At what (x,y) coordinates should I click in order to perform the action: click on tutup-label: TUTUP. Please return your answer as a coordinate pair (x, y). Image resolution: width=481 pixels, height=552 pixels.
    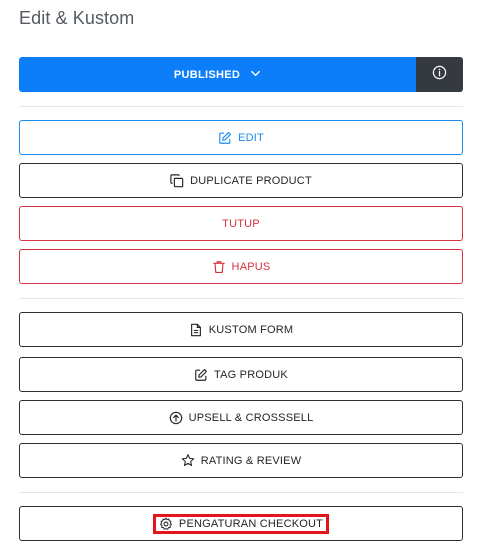
    Looking at the image, I should click on (241, 223).